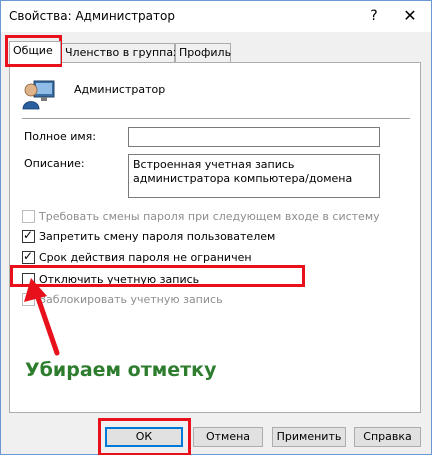 The image size is (432, 455). I want to click on password-never-expires-checkbox: ✓, so click(28, 256).